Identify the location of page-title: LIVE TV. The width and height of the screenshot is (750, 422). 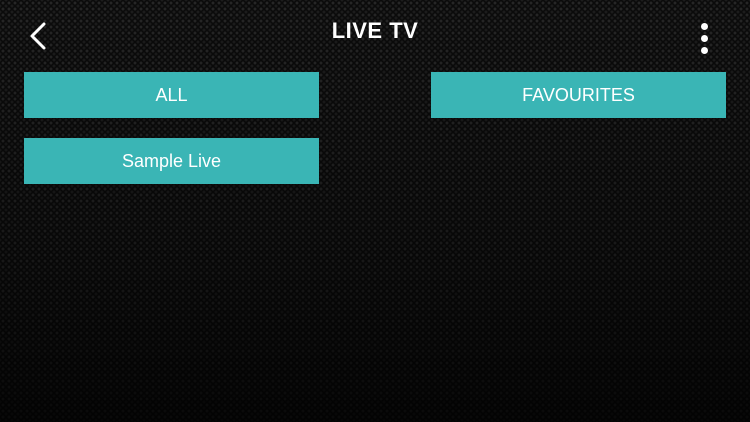
(375, 30).